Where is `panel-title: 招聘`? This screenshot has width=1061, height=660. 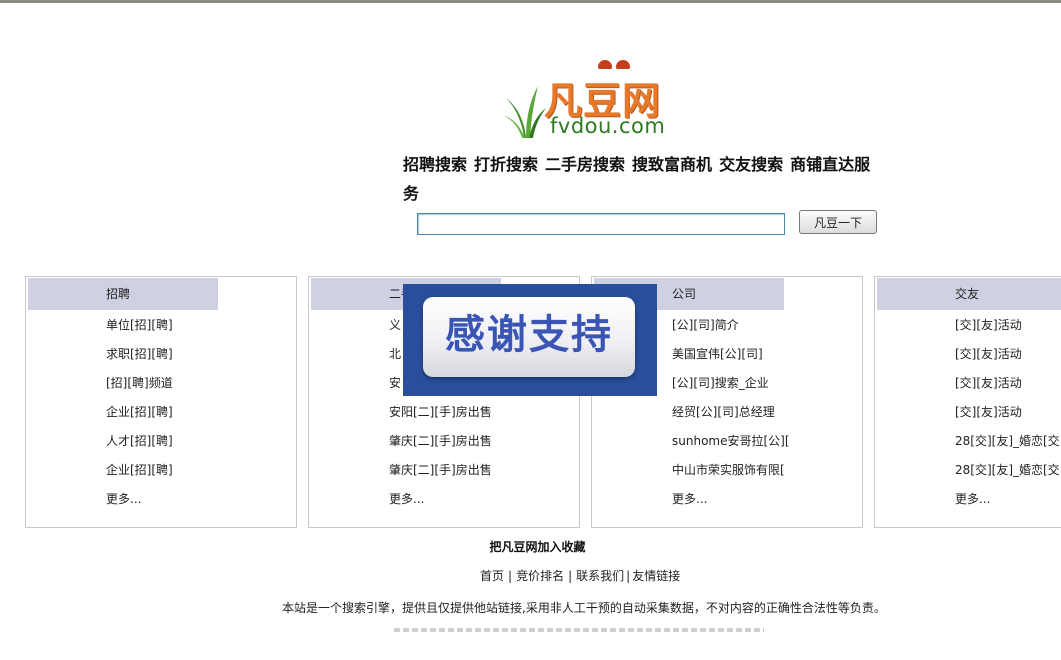 panel-title: 招聘 is located at coordinates (118, 294).